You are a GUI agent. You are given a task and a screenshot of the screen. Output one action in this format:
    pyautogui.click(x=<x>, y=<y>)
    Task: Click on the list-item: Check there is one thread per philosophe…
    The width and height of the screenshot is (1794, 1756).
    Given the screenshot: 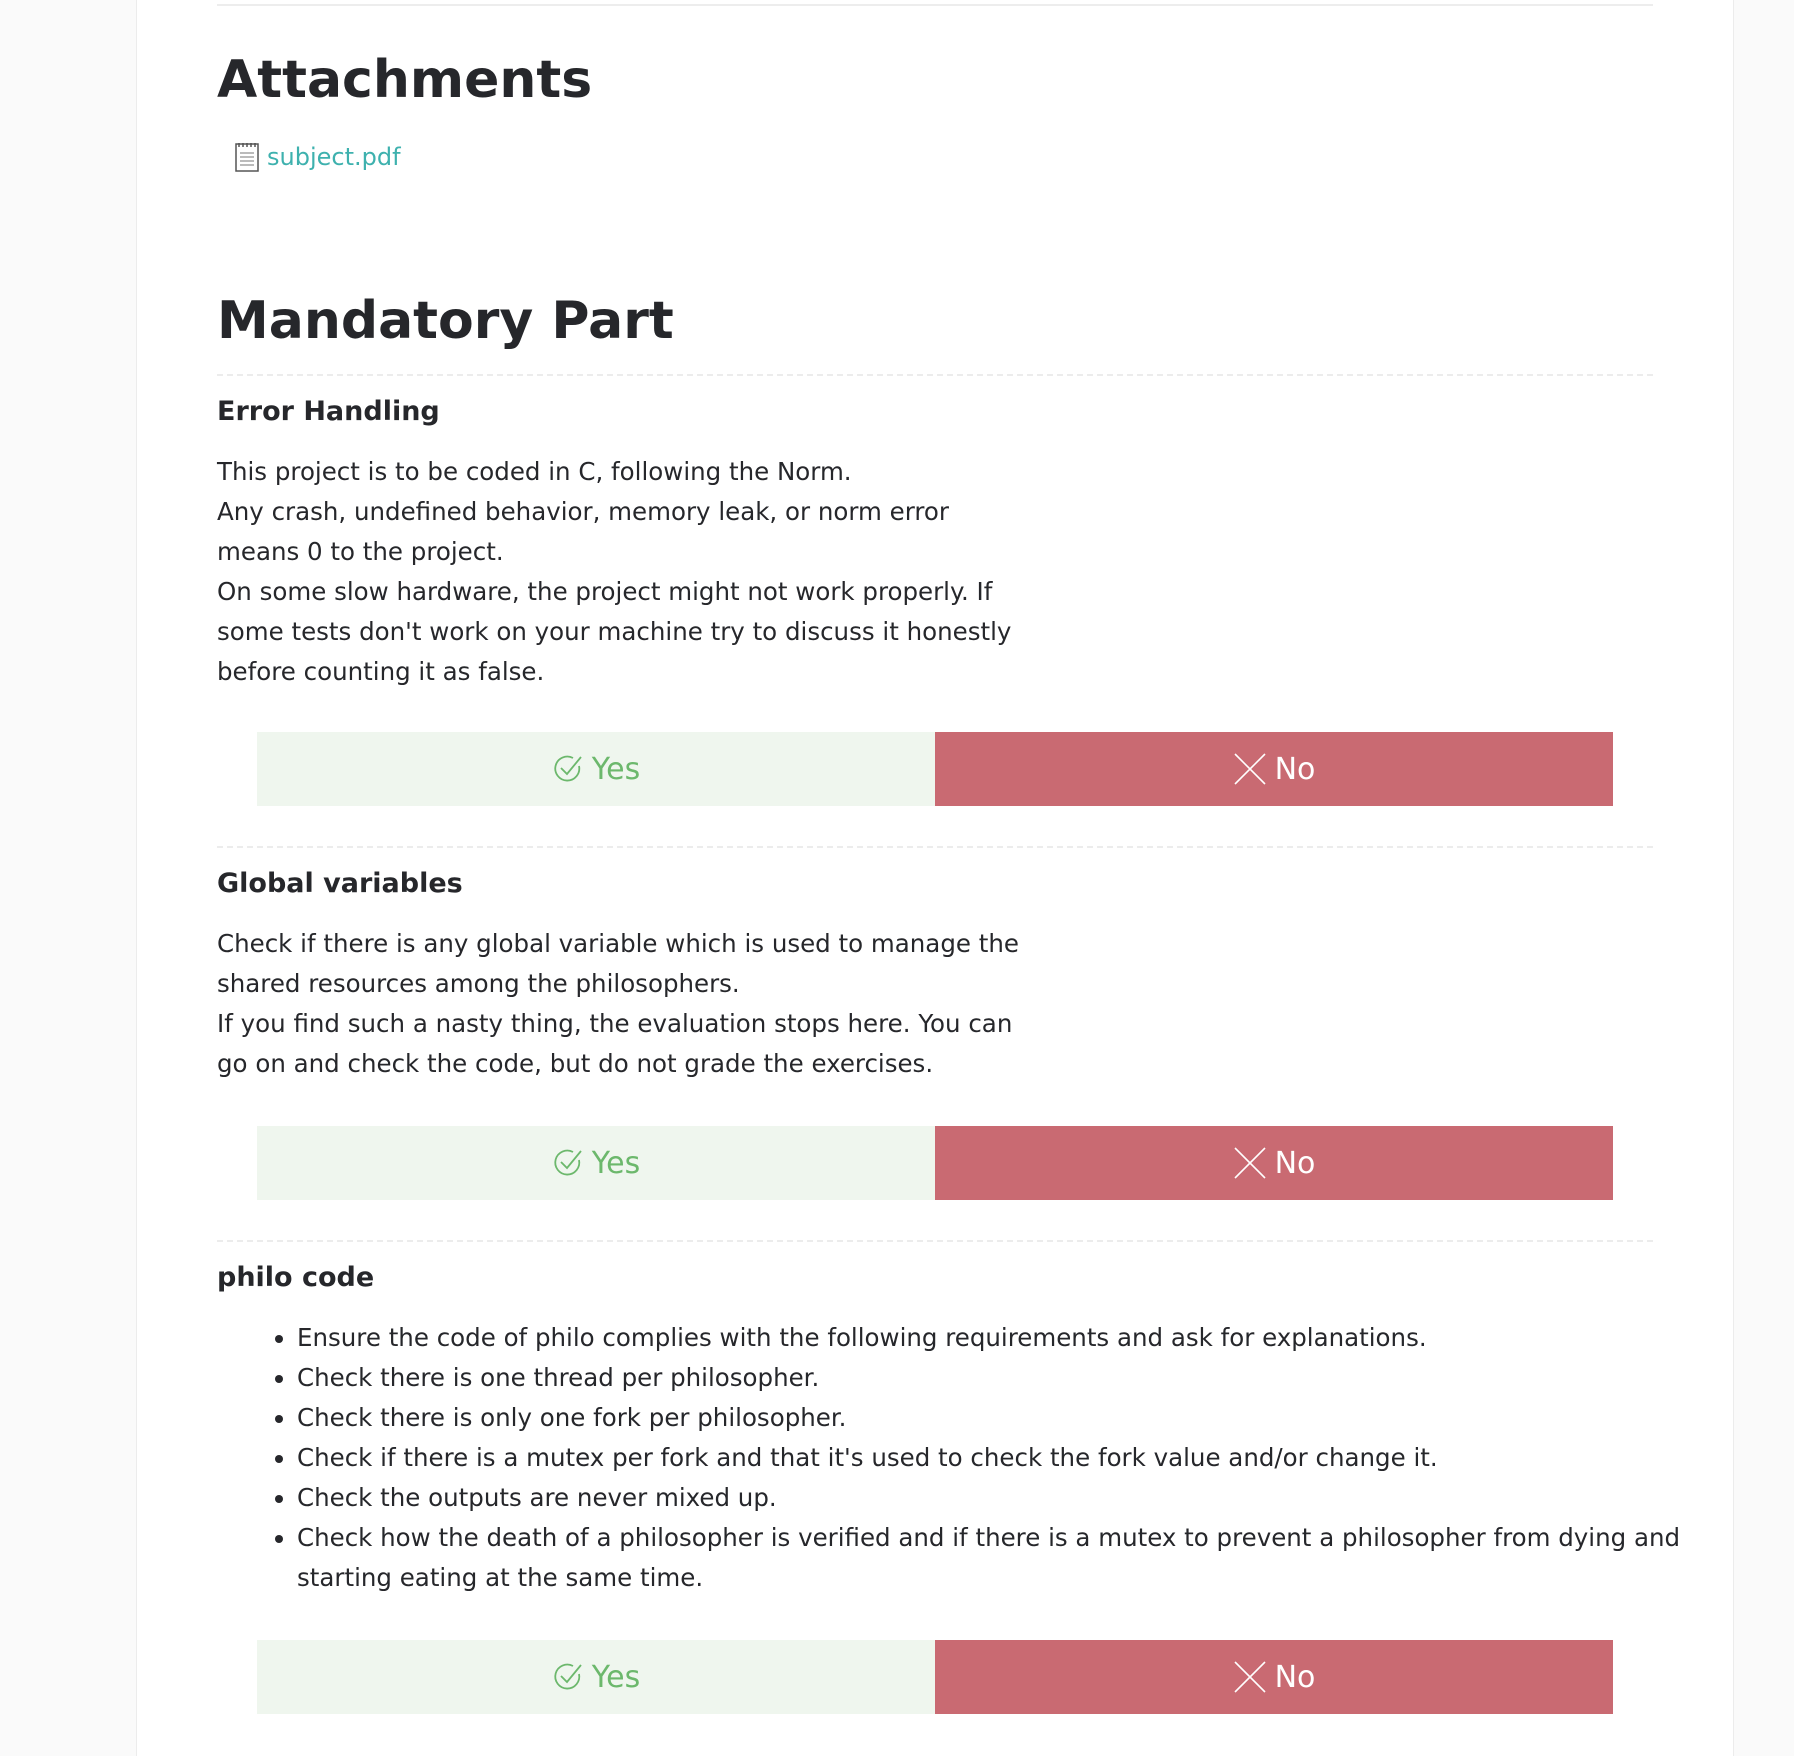 What is the action you would take?
    pyautogui.click(x=997, y=1378)
    